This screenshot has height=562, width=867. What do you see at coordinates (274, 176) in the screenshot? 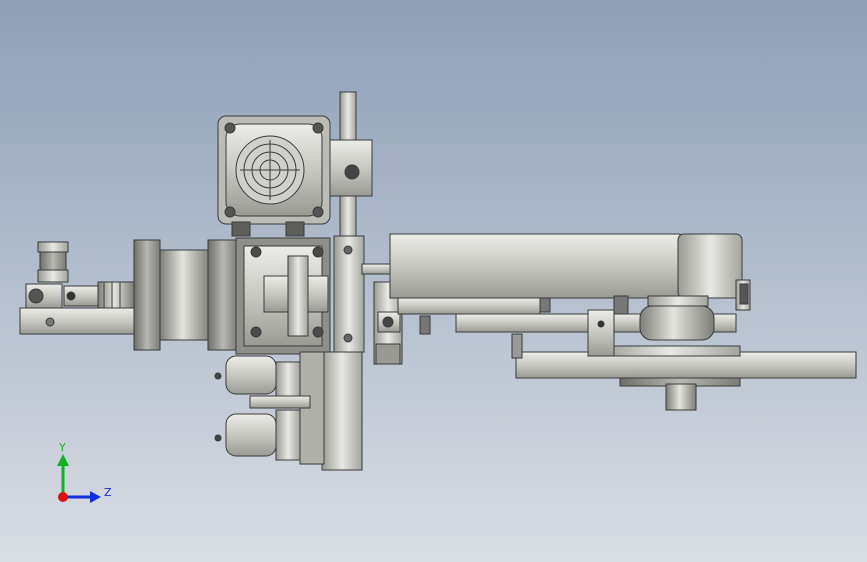
I see `stepper-motor` at bounding box center [274, 176].